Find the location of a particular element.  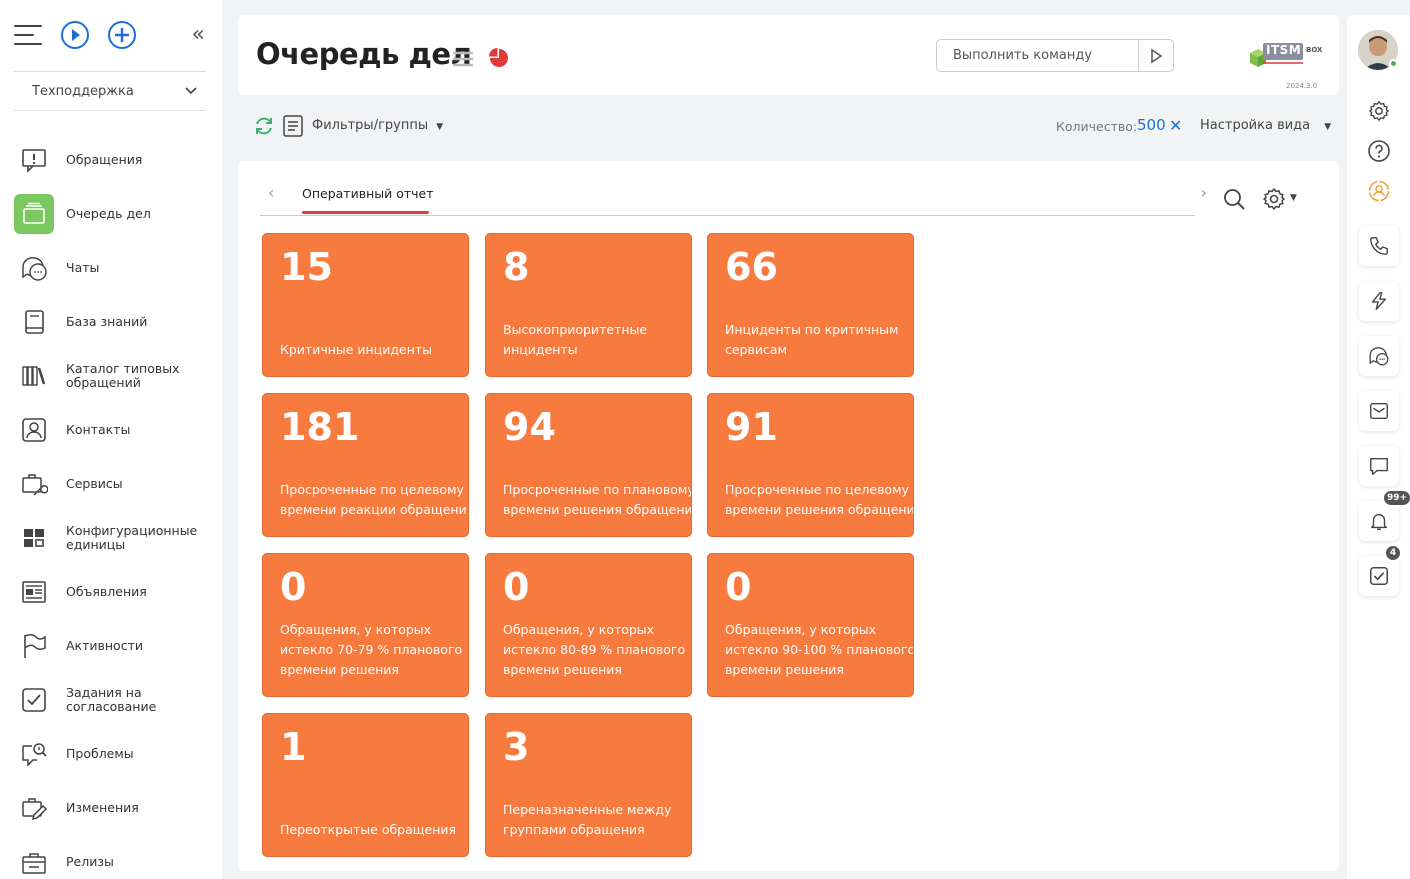

sidebar-item-config-items: Конфигурационные единицы is located at coordinates (111, 538).